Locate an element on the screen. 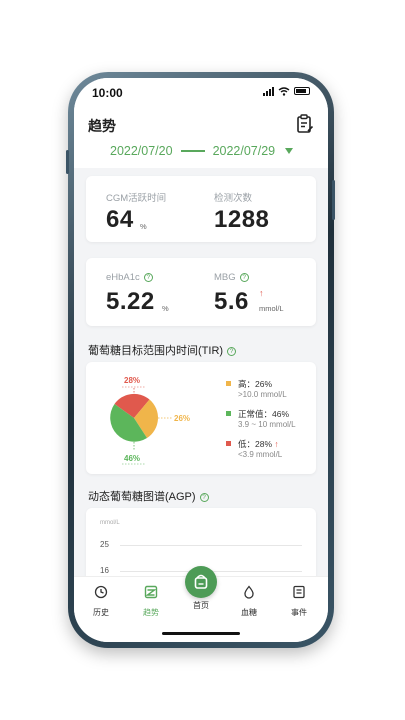 This screenshot has width=405, height=720. agp-tick-16: 16 is located at coordinates (104, 570).